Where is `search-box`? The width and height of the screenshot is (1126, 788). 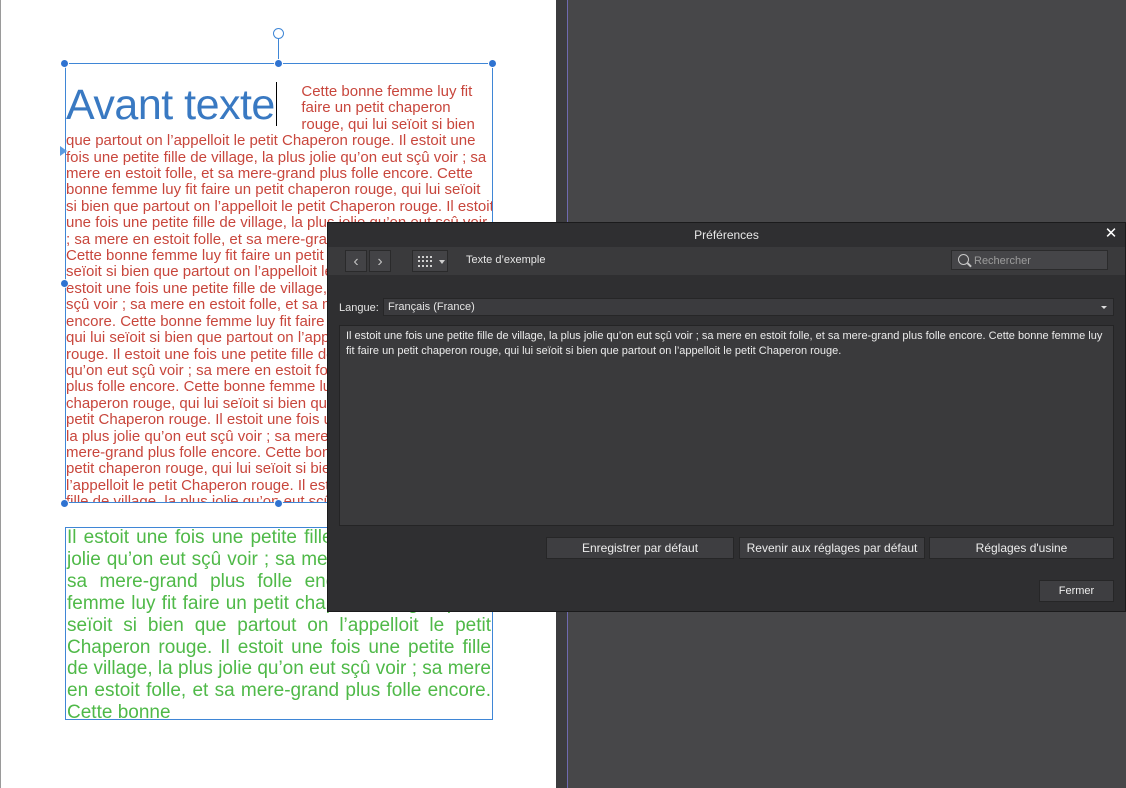 search-box is located at coordinates (1029, 260).